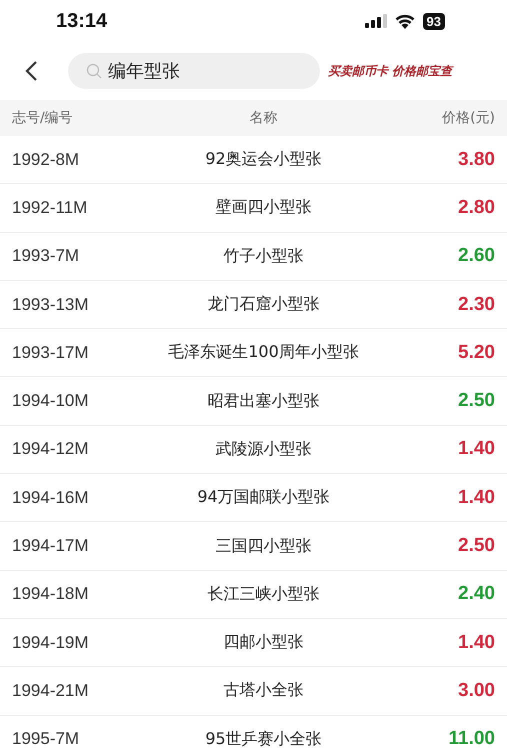  What do you see at coordinates (375, 21) in the screenshot?
I see `signal-icon` at bounding box center [375, 21].